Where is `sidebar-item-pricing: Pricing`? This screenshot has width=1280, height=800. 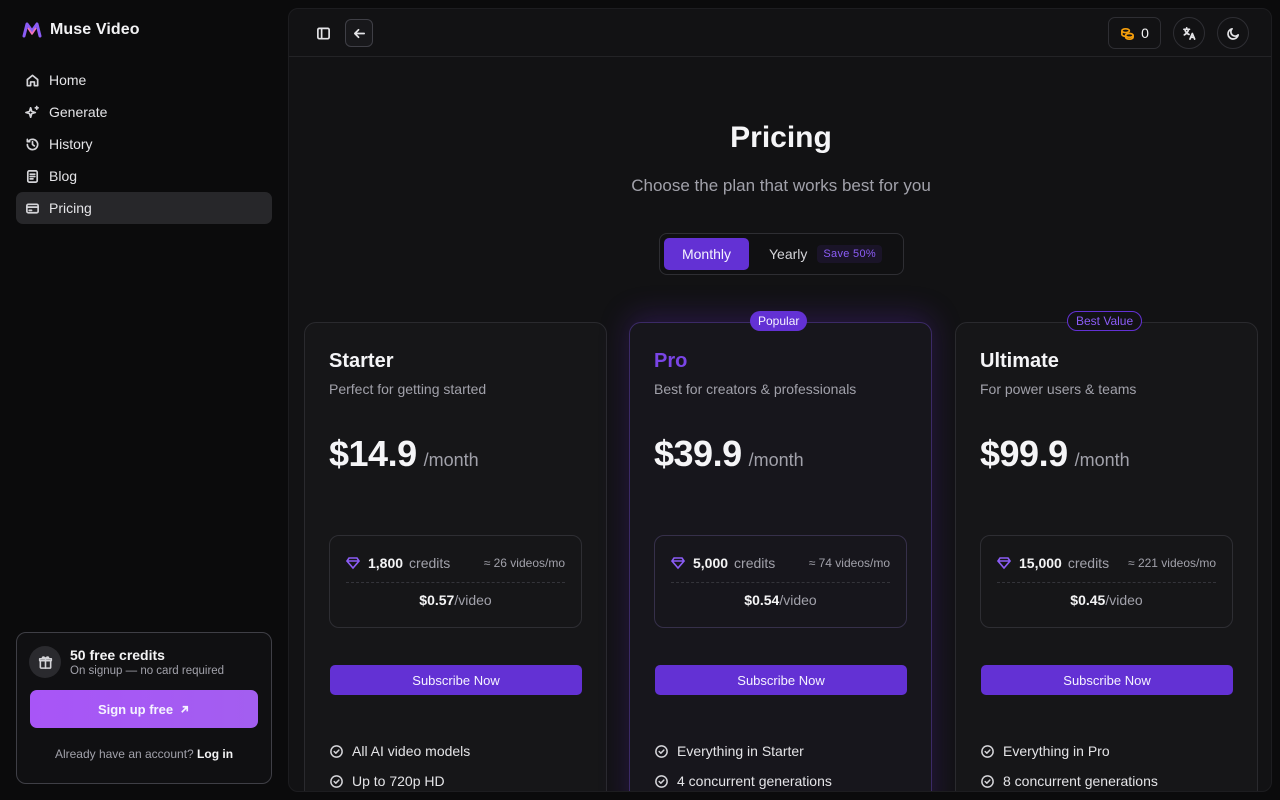
sidebar-item-pricing: Pricing is located at coordinates (144, 208).